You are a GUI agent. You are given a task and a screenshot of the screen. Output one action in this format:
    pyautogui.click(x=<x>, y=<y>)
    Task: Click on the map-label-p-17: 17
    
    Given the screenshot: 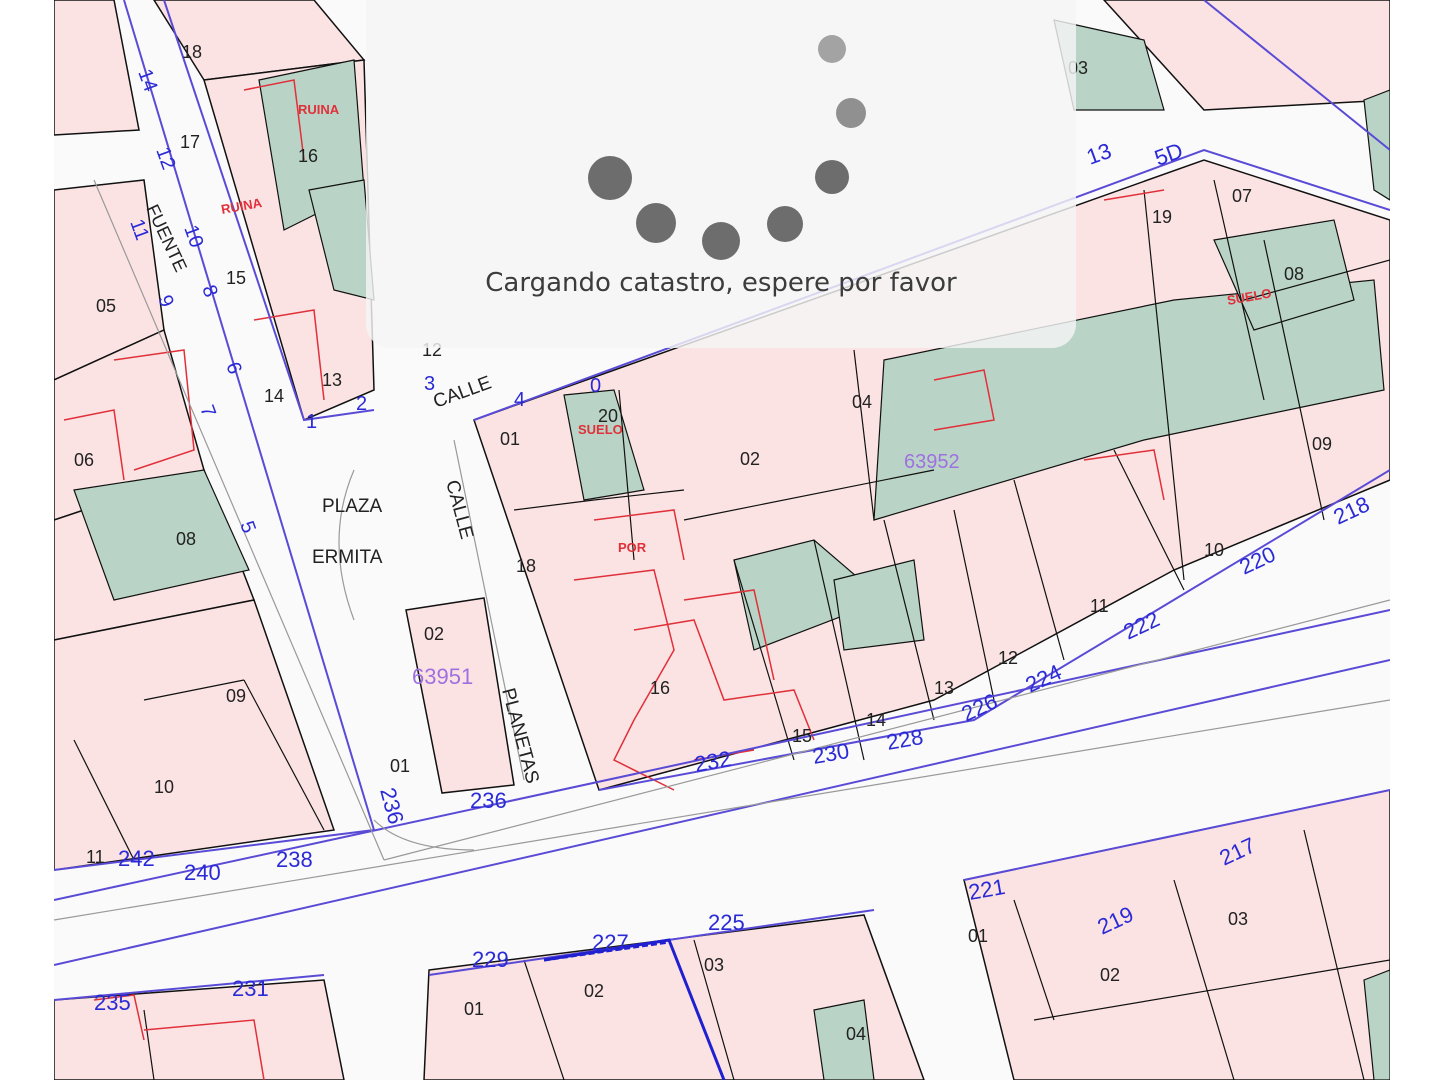 What is the action you would take?
    pyautogui.click(x=190, y=142)
    